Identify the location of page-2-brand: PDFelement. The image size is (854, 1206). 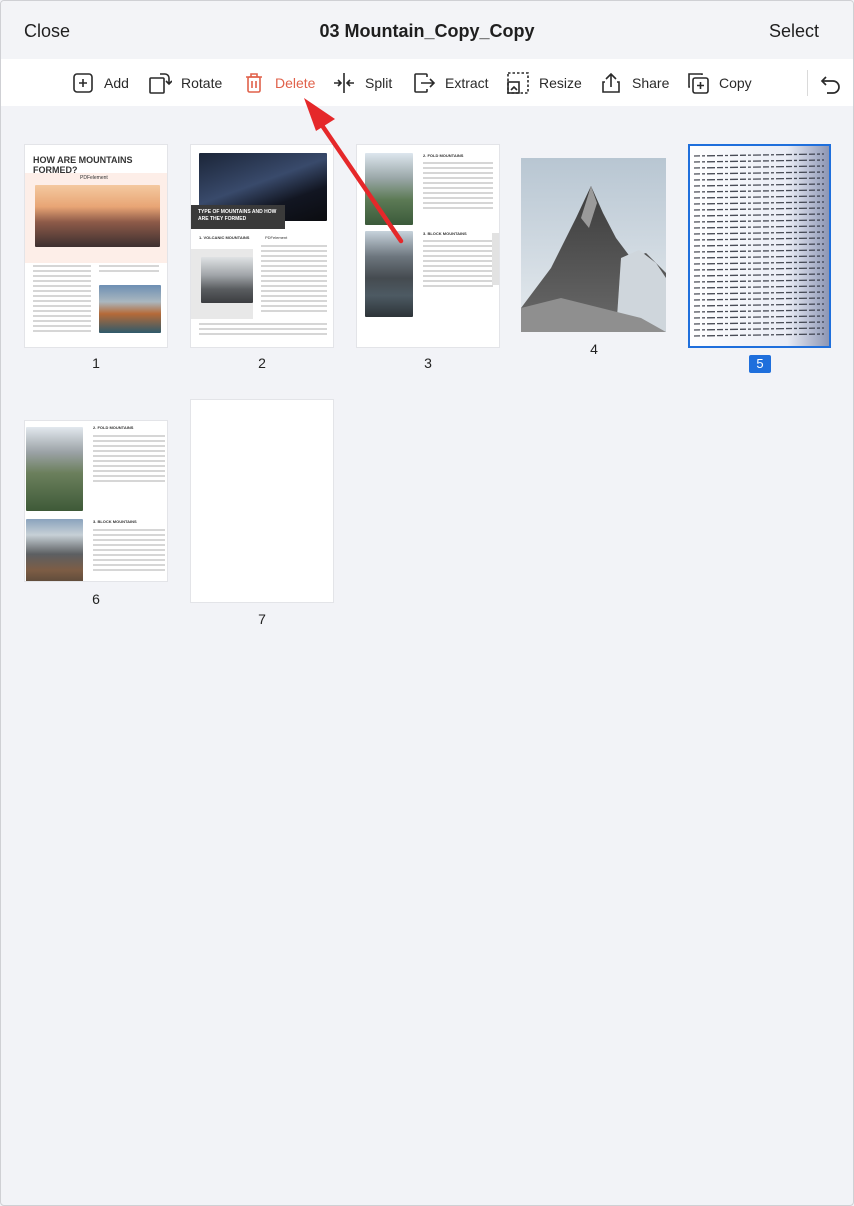
(276, 237).